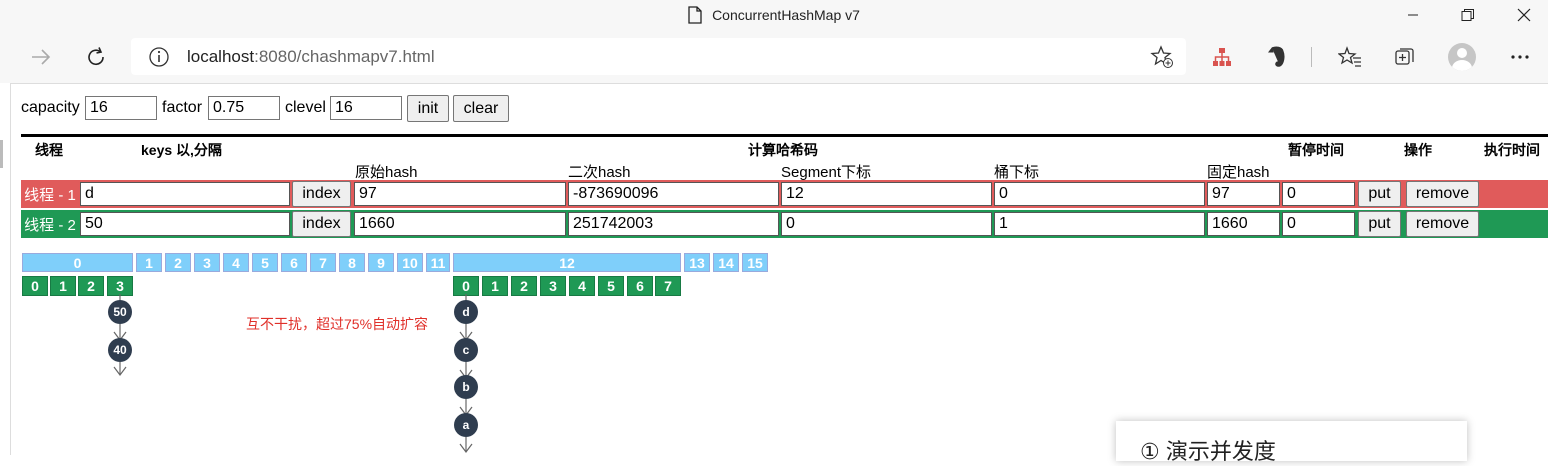 The image size is (1548, 466). What do you see at coordinates (1311, 57) in the screenshot?
I see `toolbar-separator` at bounding box center [1311, 57].